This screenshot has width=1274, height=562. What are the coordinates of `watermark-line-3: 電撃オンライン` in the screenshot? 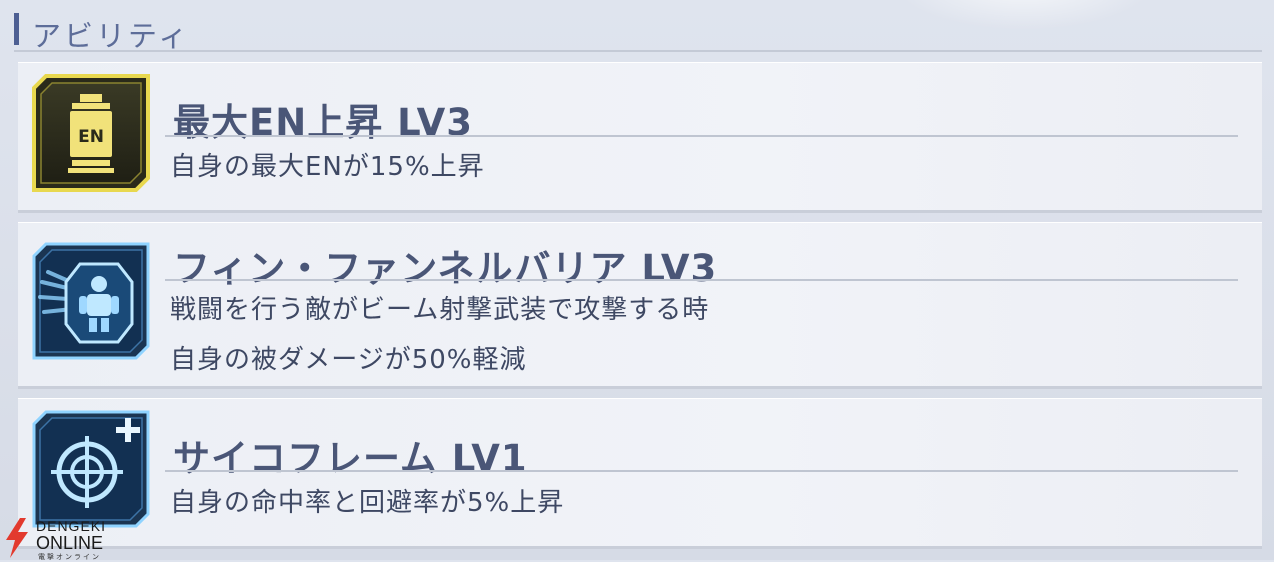 It's located at (69, 557).